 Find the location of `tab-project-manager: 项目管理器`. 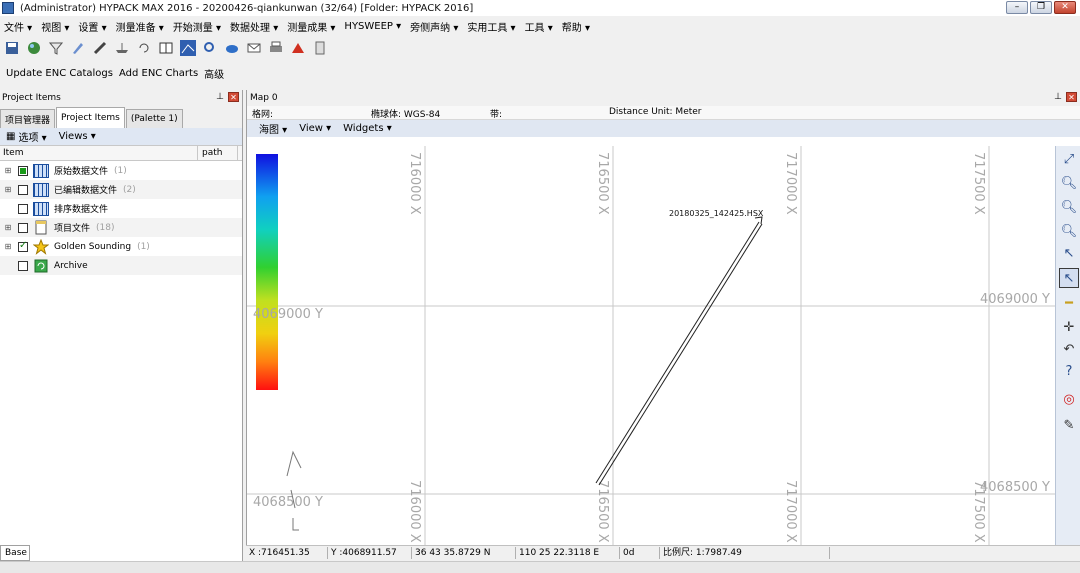

tab-project-manager: 项目管理器 is located at coordinates (28, 118).